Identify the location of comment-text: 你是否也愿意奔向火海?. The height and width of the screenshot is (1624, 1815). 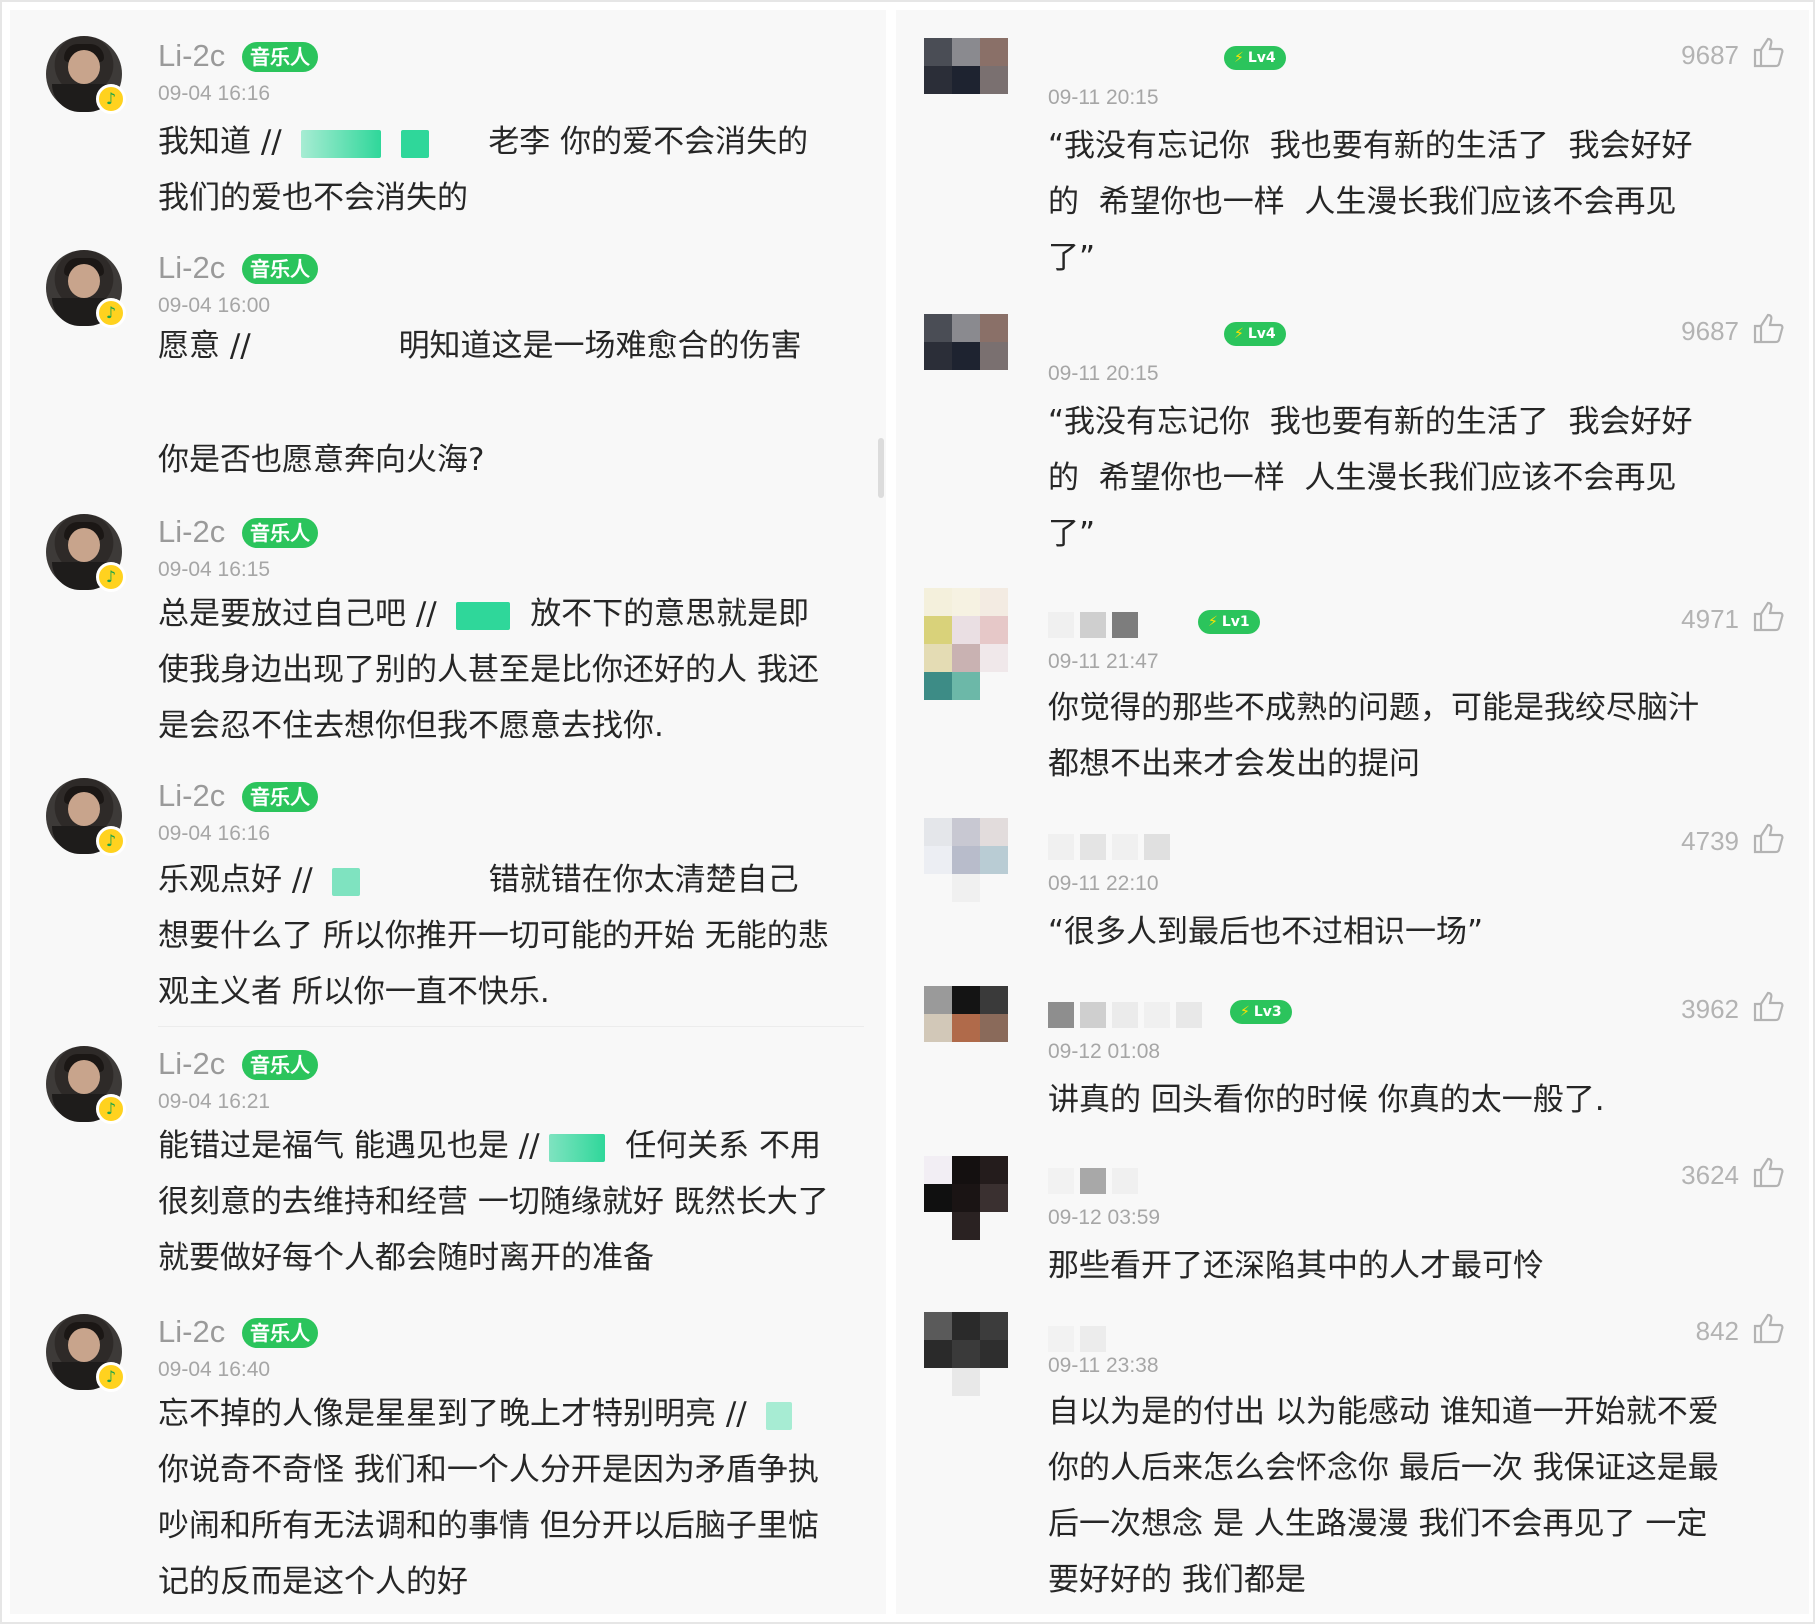
(321, 460).